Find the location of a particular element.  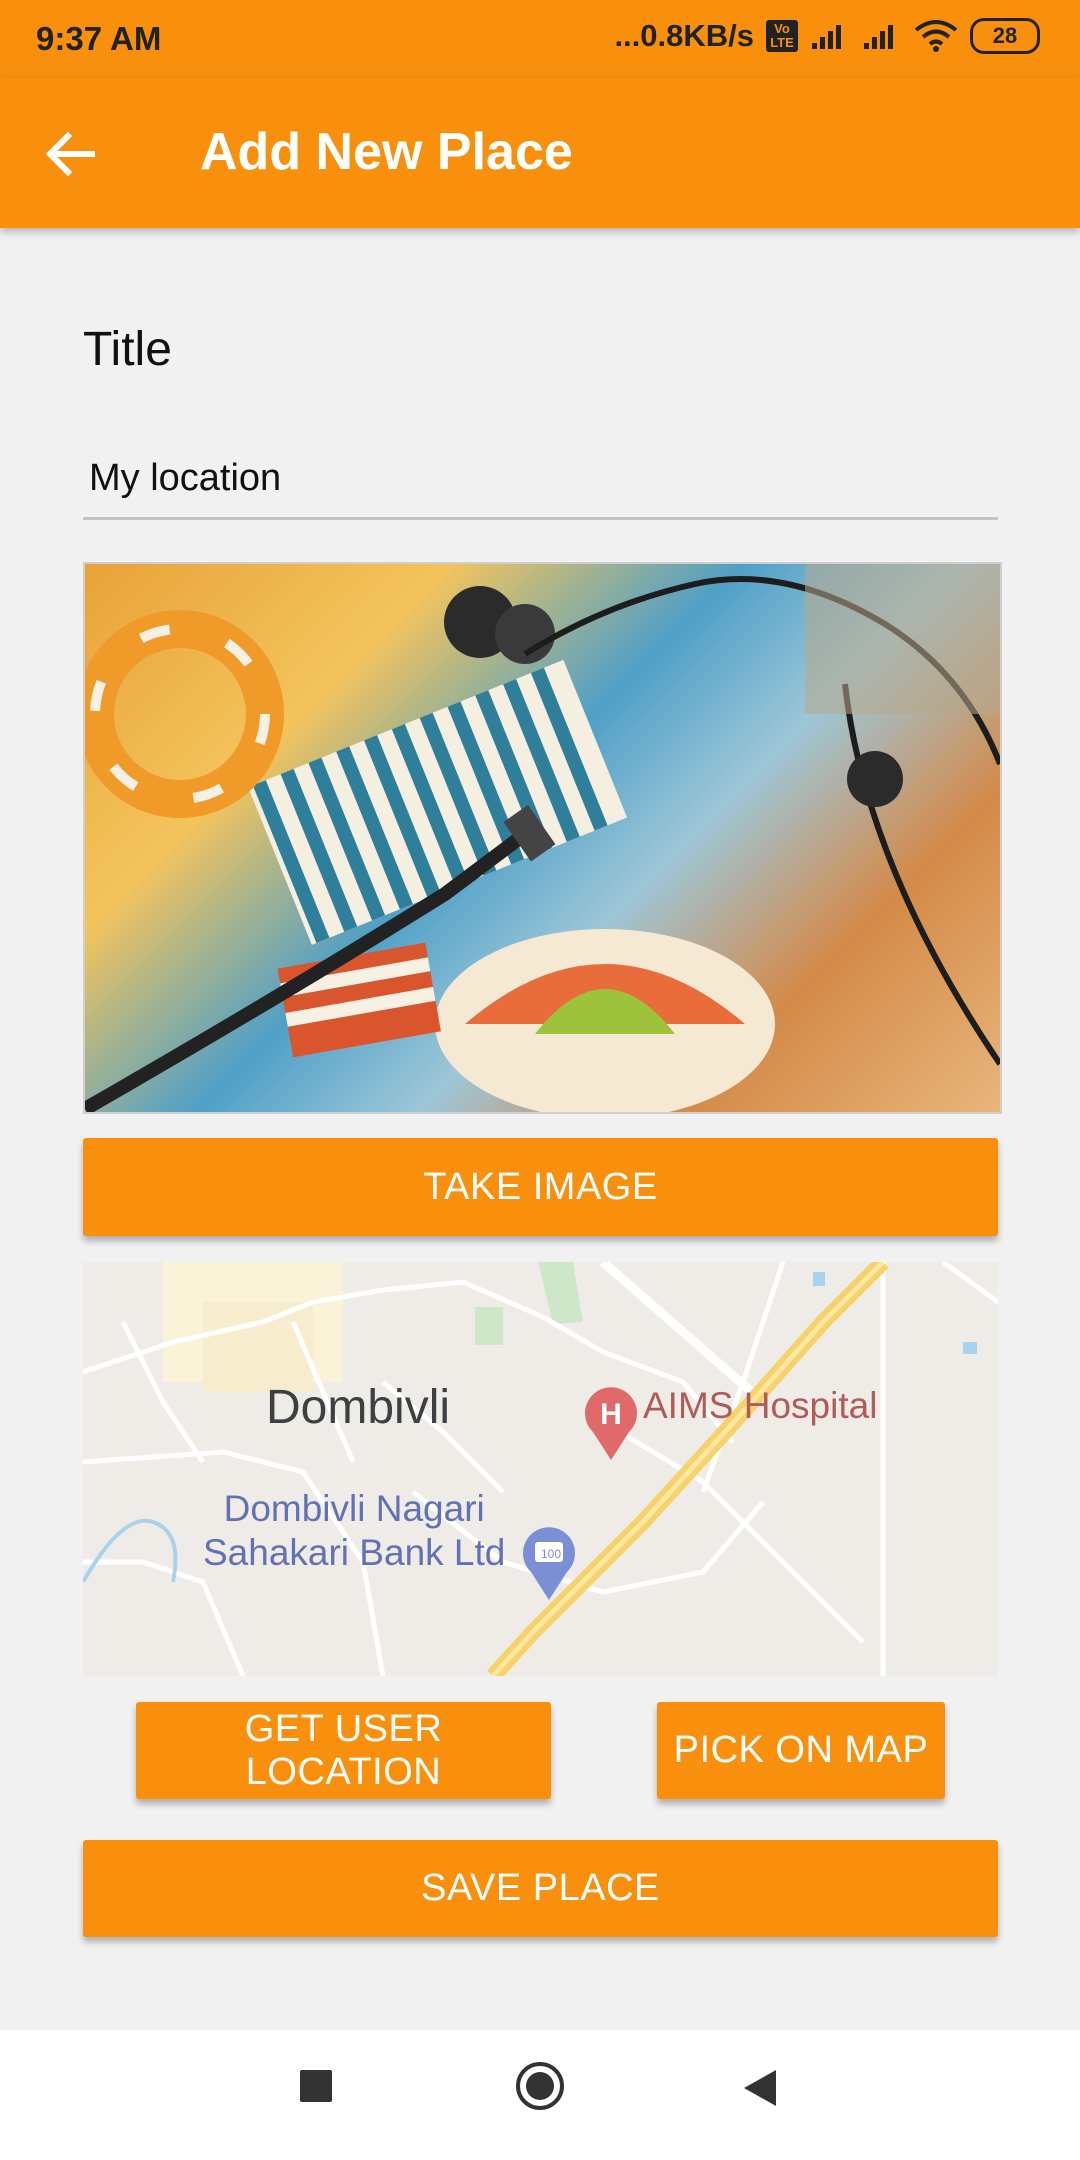

title-input is located at coordinates (540, 480).